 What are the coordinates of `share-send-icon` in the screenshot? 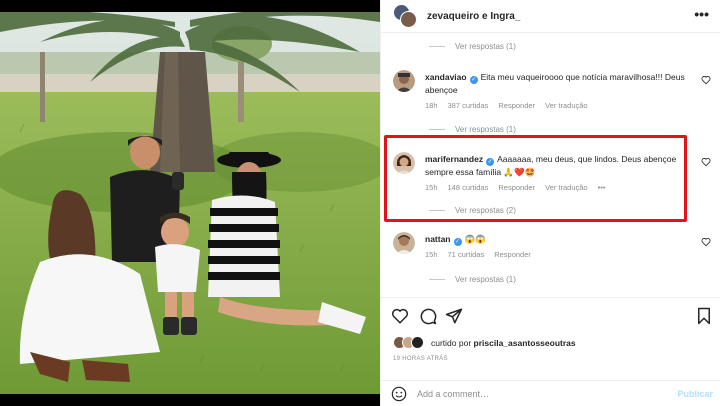 It's located at (454, 316).